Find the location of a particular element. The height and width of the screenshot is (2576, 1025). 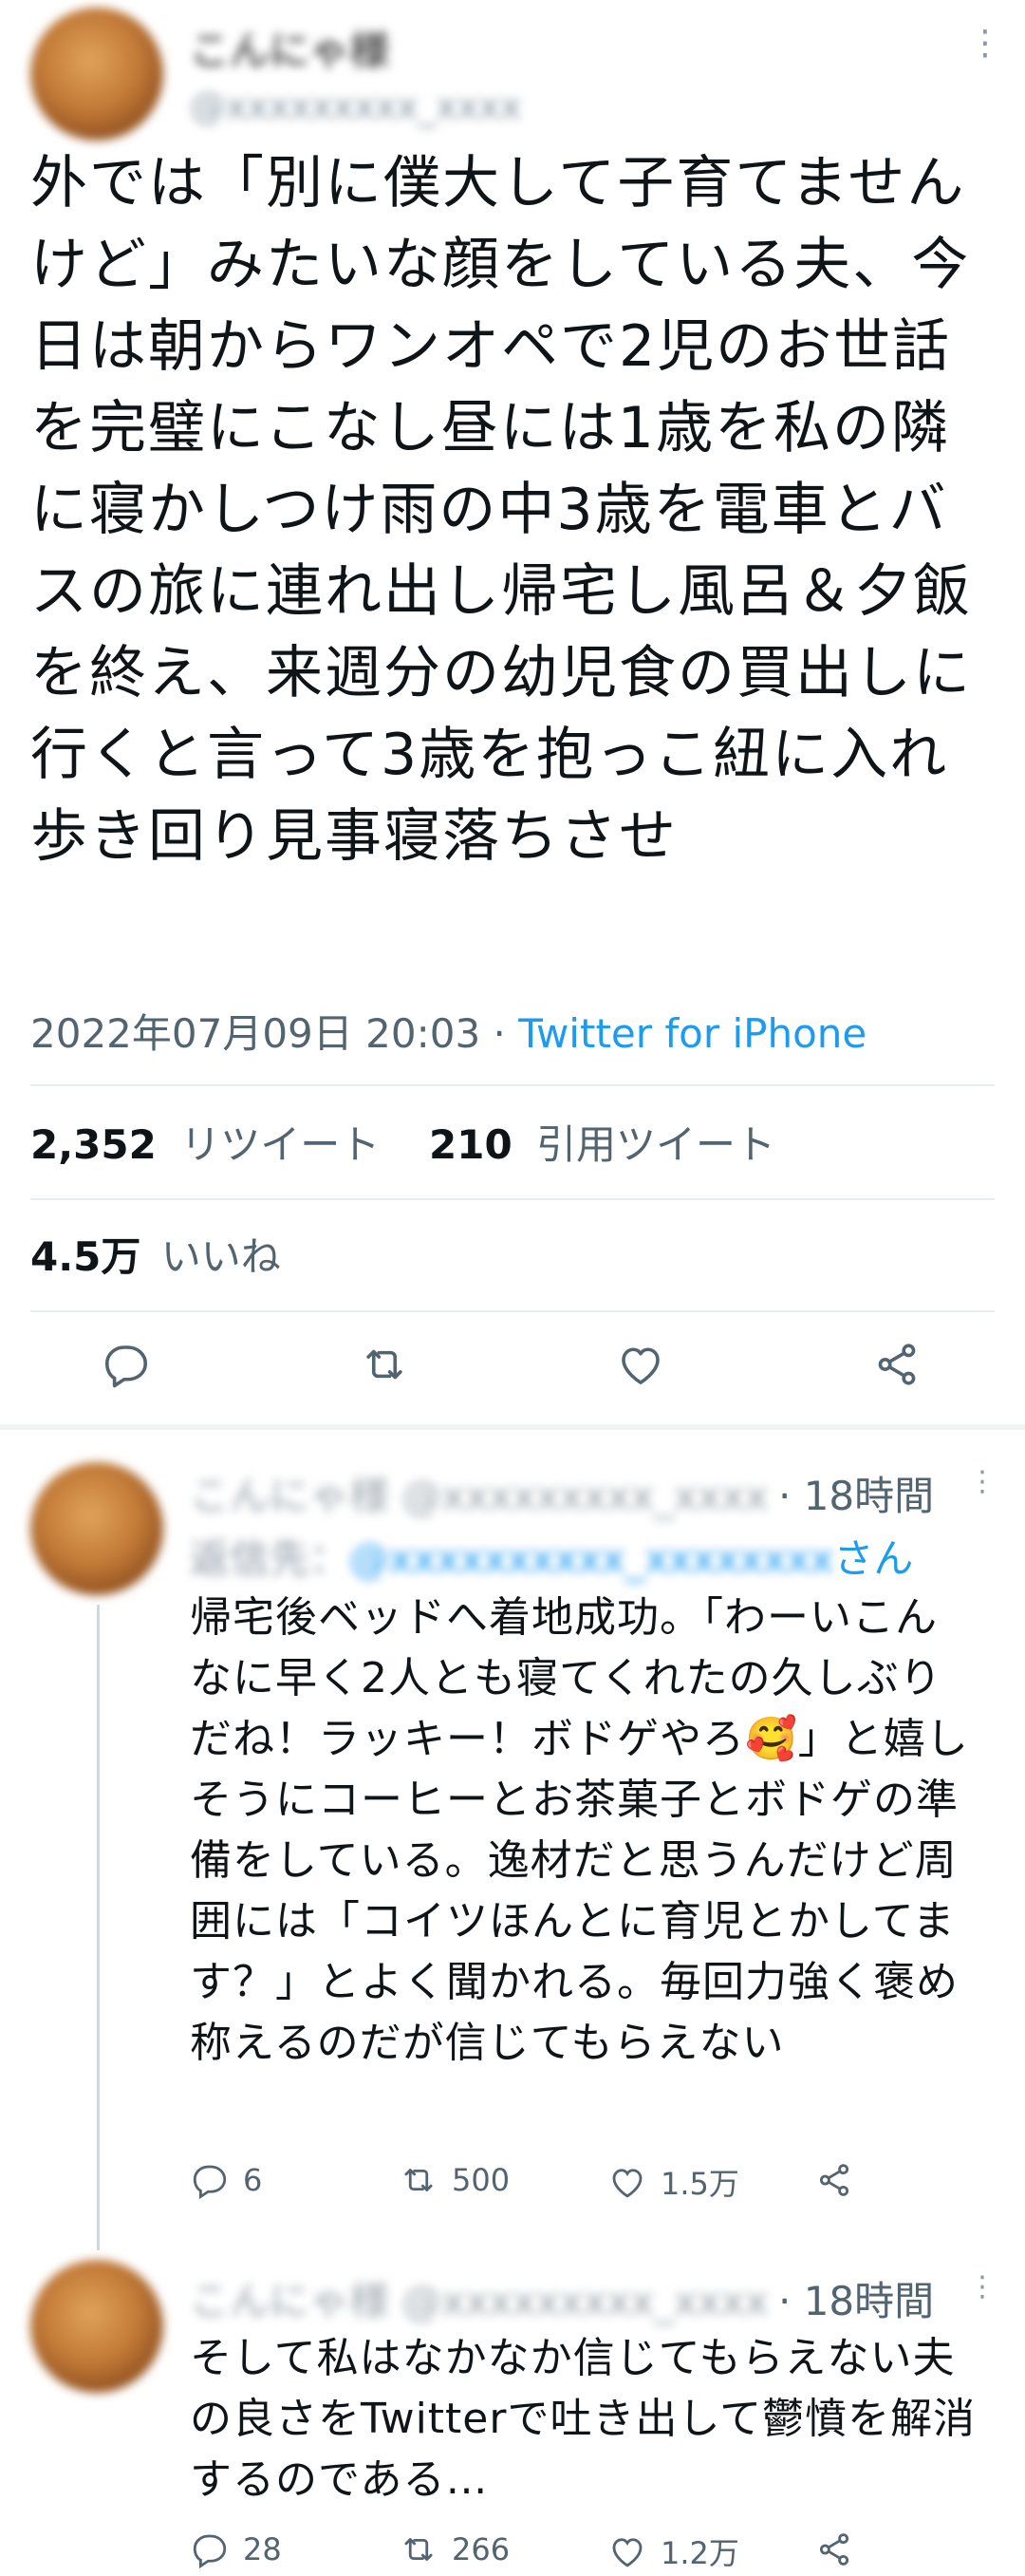

reply-retweet-button: 500 is located at coordinates (455, 2180).